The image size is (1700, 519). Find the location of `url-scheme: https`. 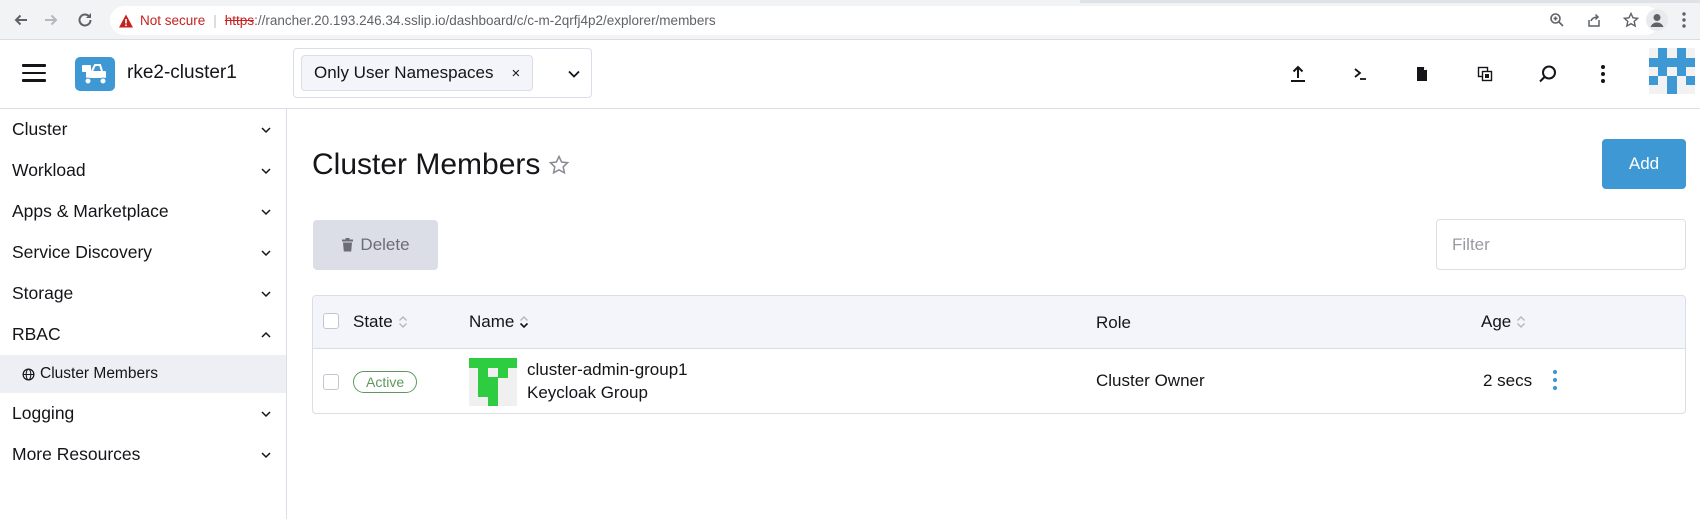

url-scheme: https is located at coordinates (239, 20).